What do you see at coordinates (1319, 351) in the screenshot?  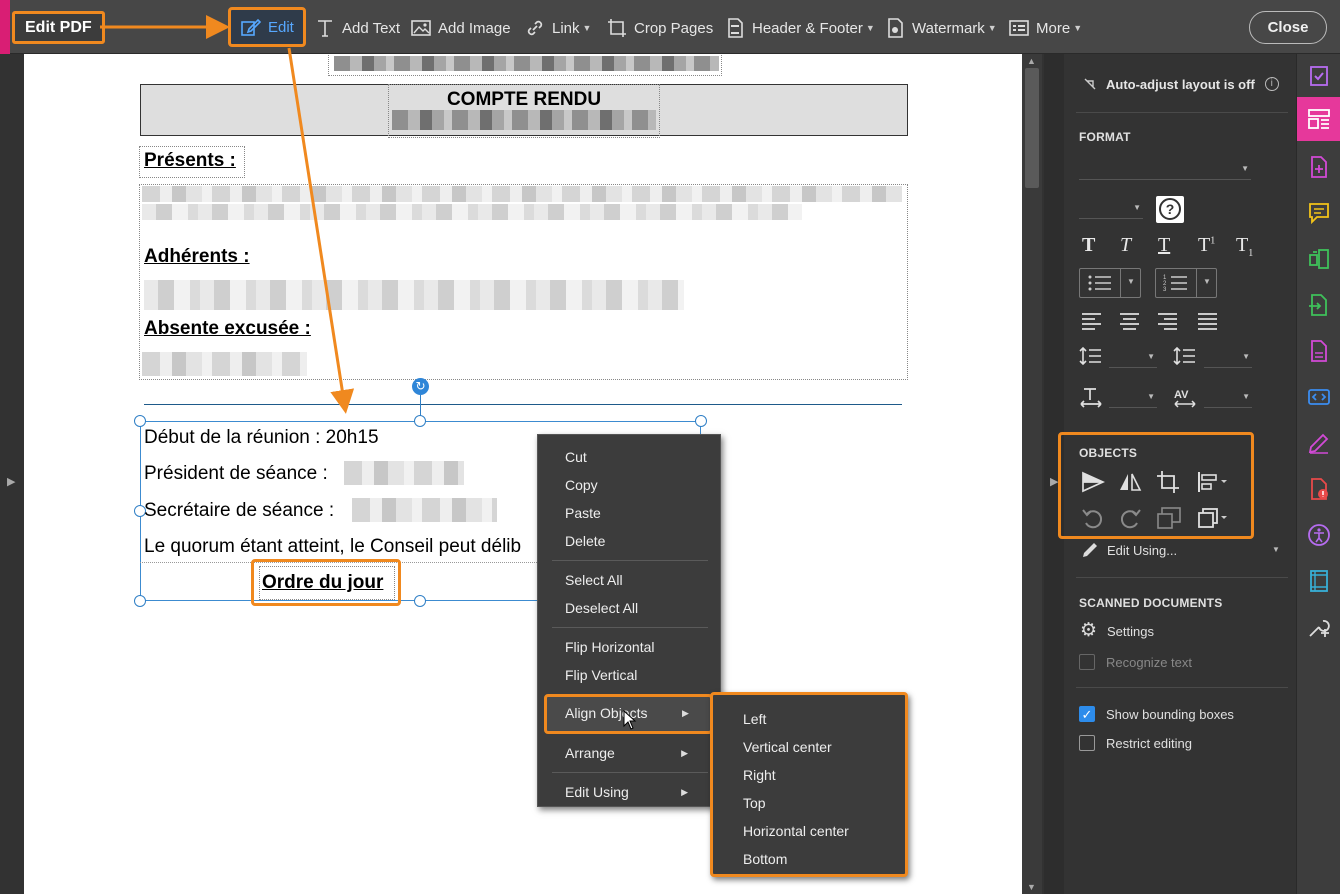 I see `scan-ocr-icon` at bounding box center [1319, 351].